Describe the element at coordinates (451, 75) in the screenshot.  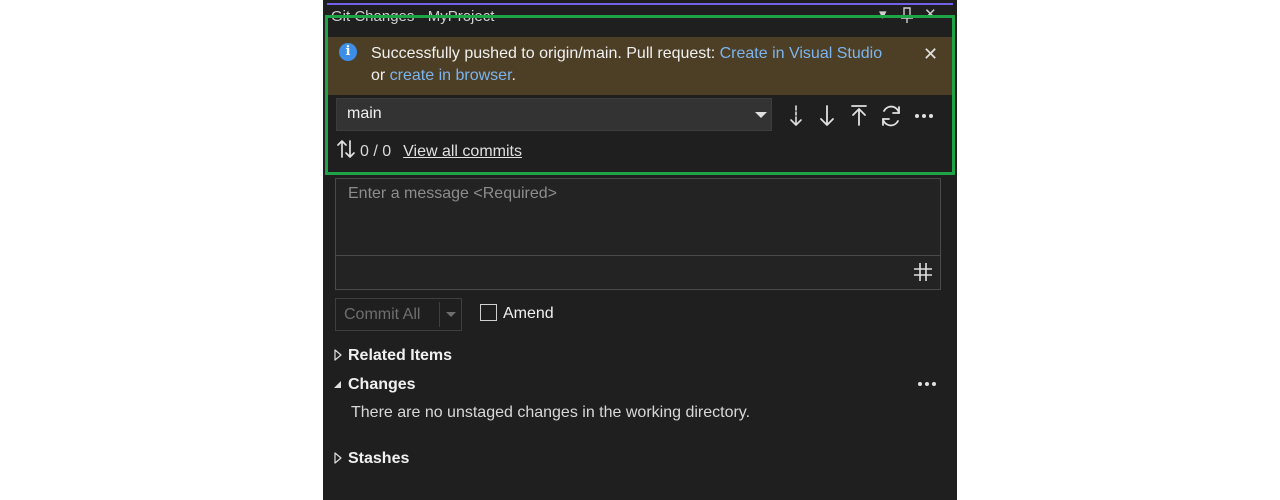
I see `create-in-browser-link: create in browser` at that location.